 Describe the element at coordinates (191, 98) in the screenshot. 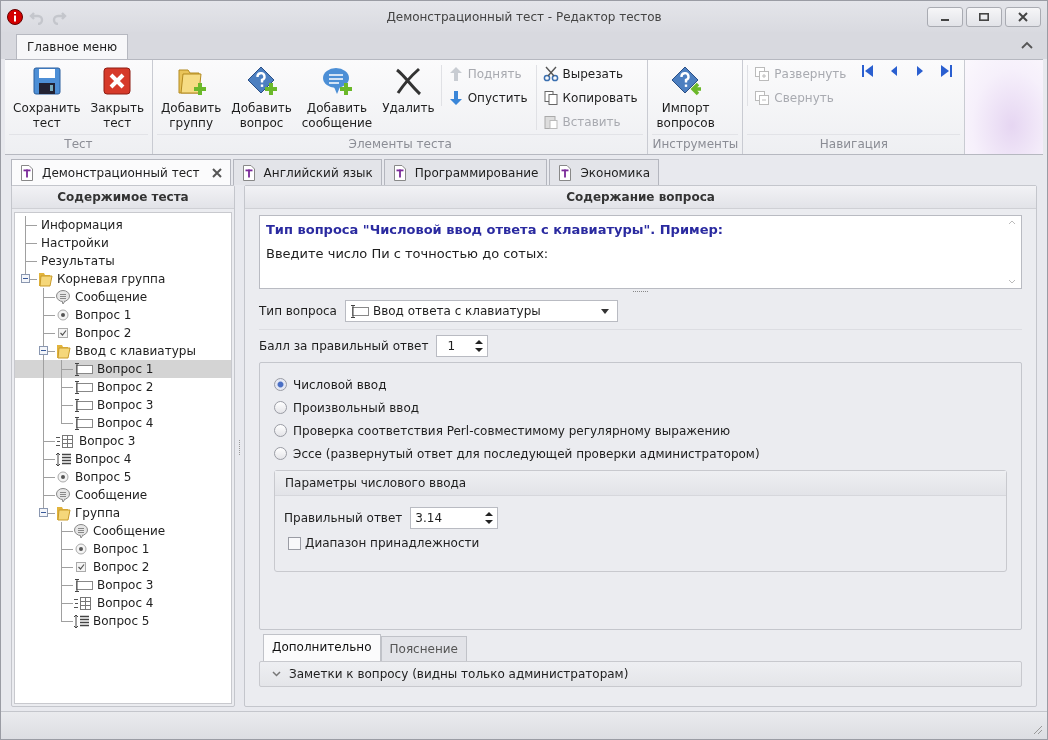

I see `ribbon-button: Добавить группу` at that location.